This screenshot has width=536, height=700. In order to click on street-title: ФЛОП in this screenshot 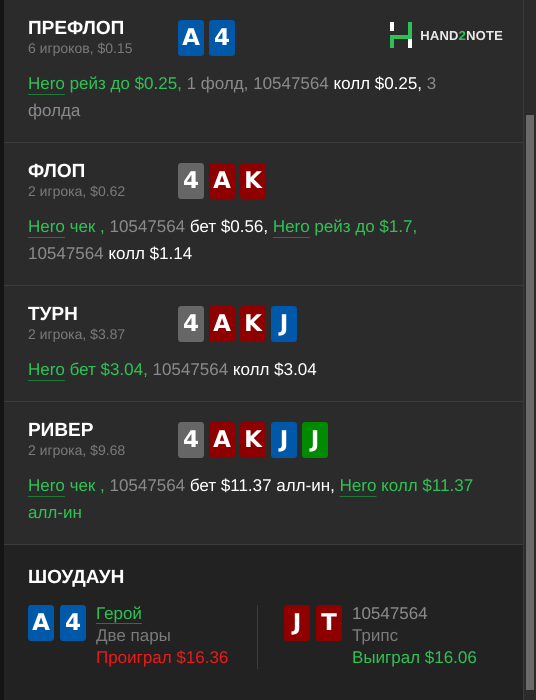, I will do `click(57, 172)`.